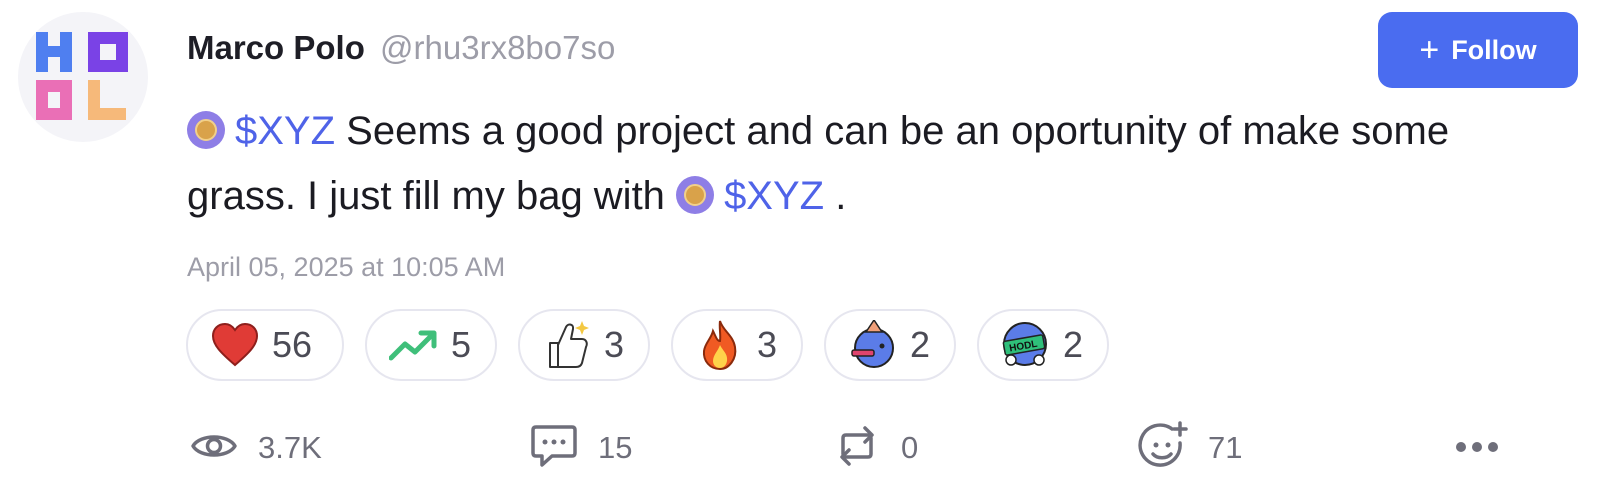  Describe the element at coordinates (554, 448) in the screenshot. I see `comment-icon` at that location.